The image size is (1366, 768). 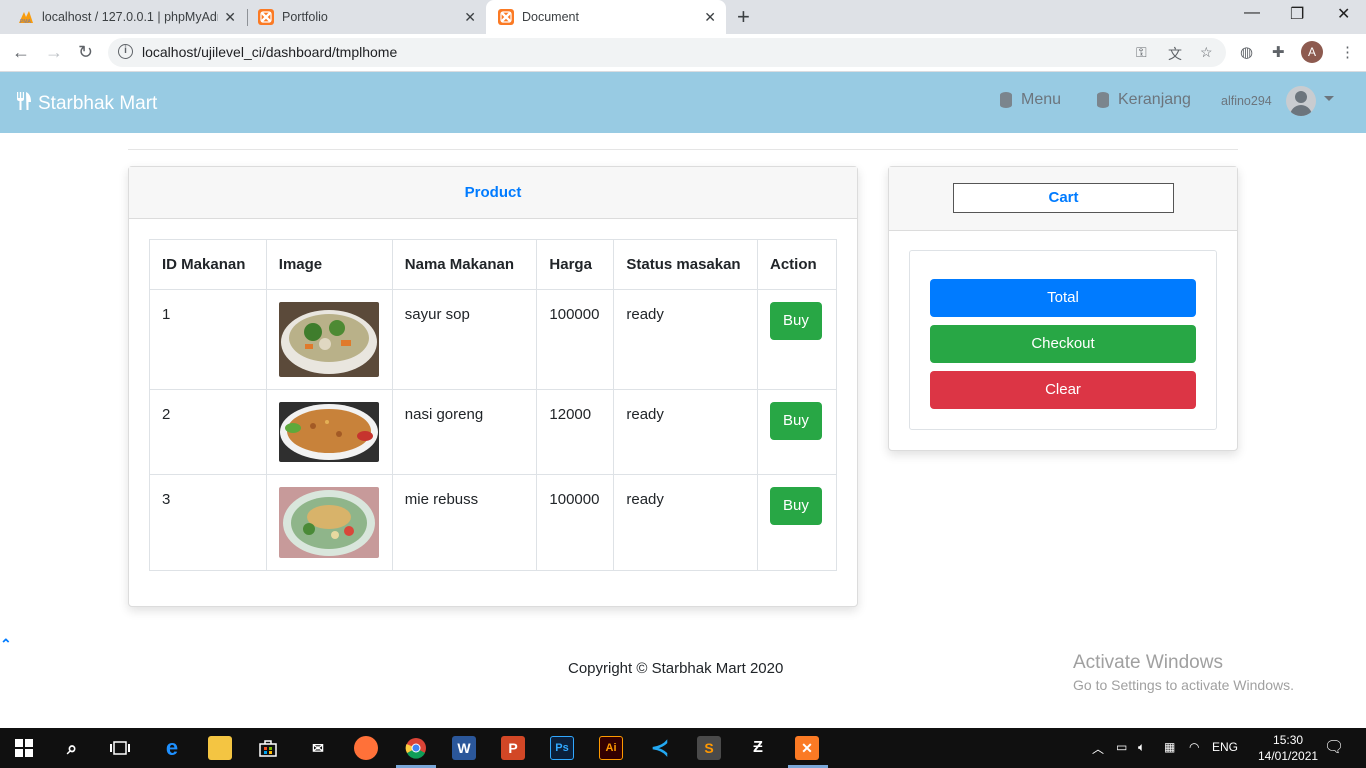 I want to click on edge-icon: e, so click(x=172, y=747).